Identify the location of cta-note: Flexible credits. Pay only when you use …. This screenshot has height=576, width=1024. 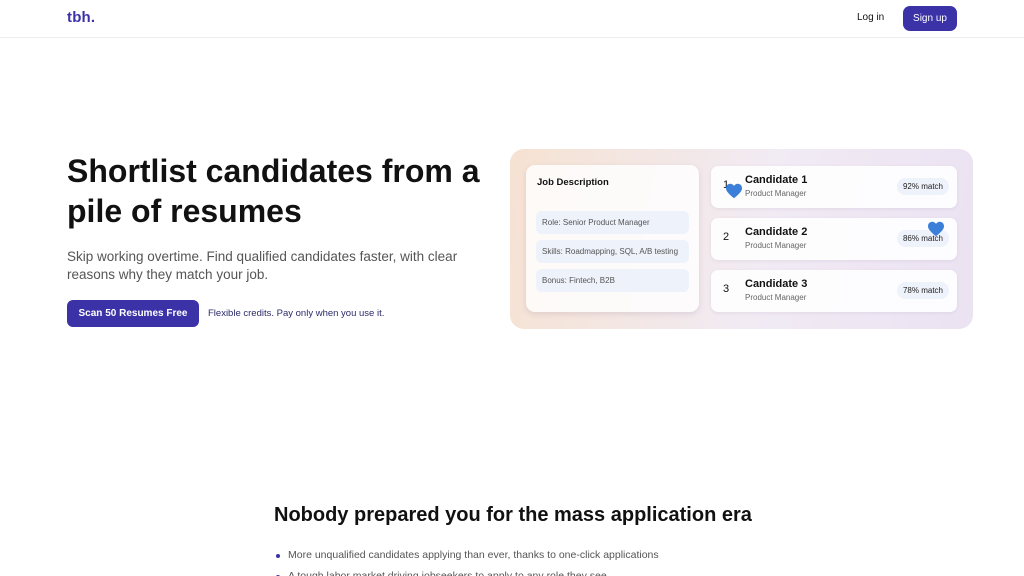
(296, 313).